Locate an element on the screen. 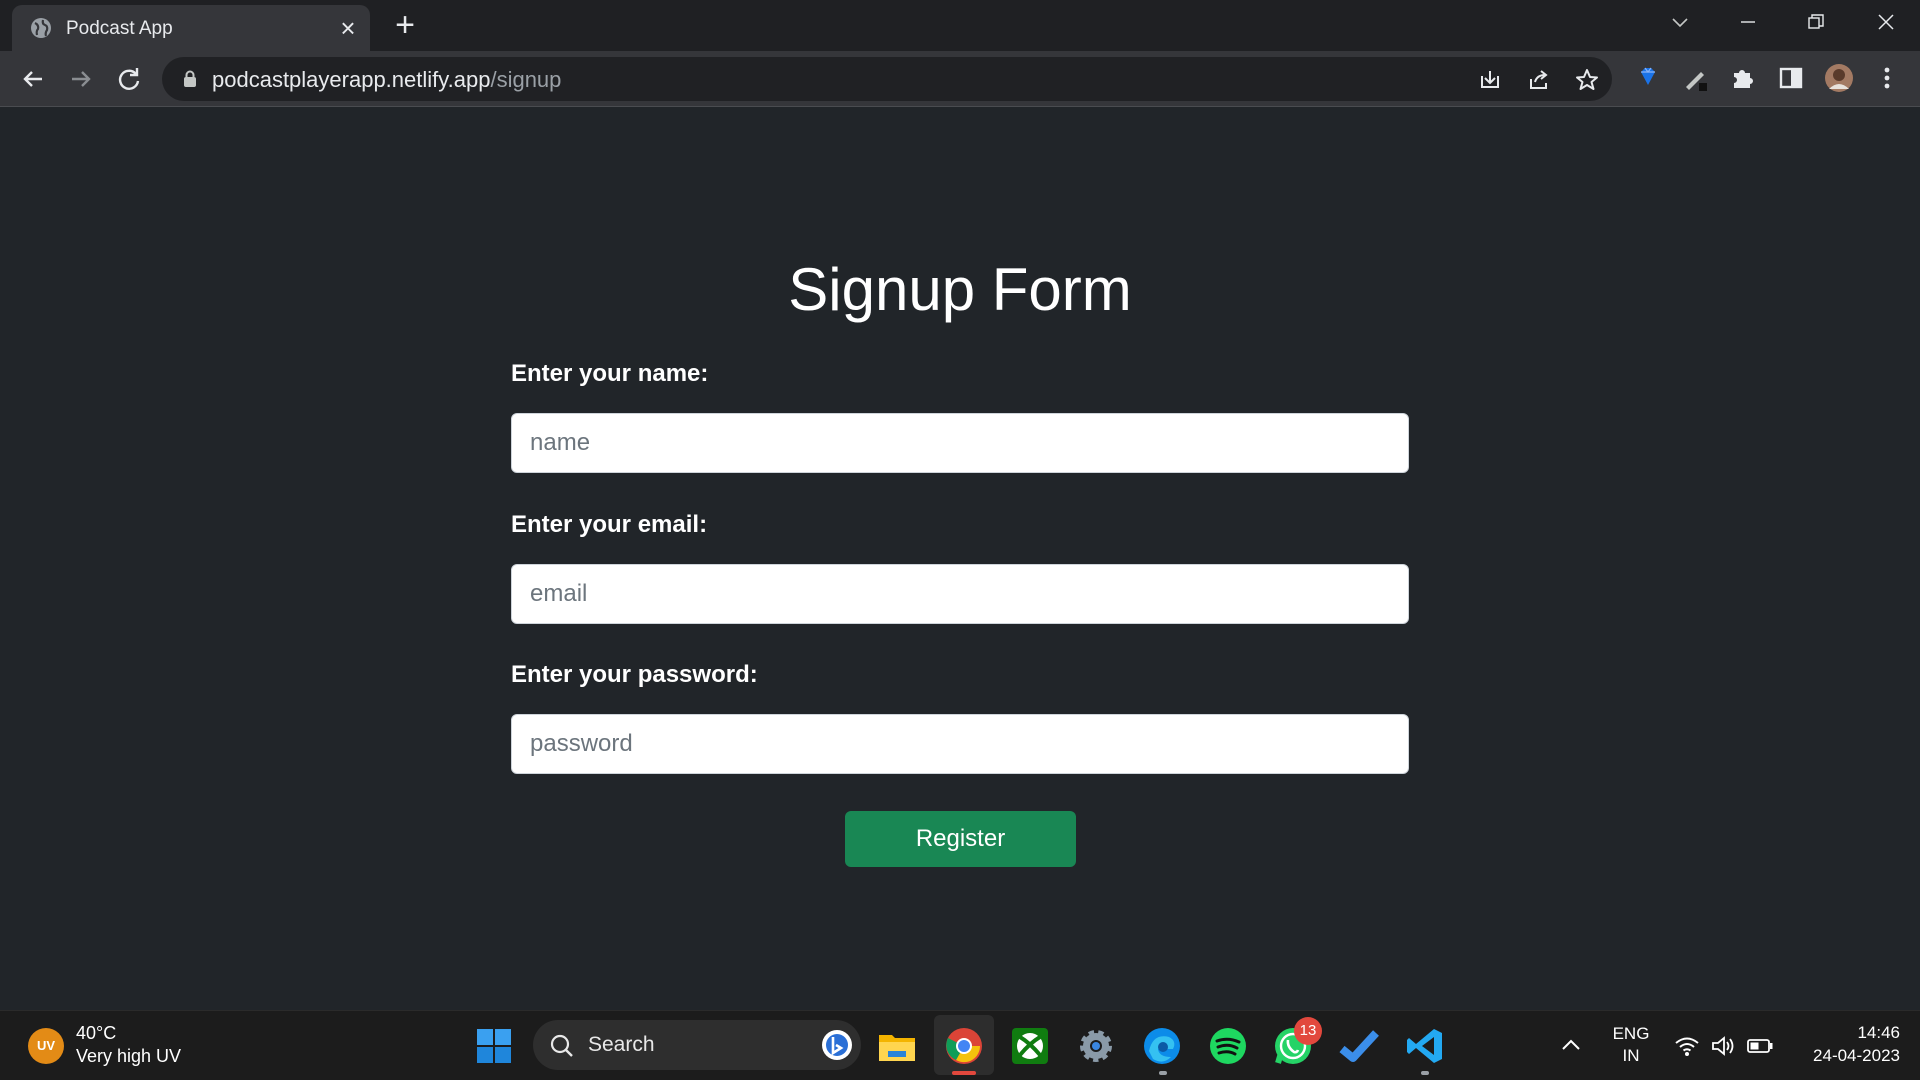  forward-button is located at coordinates (81, 79).